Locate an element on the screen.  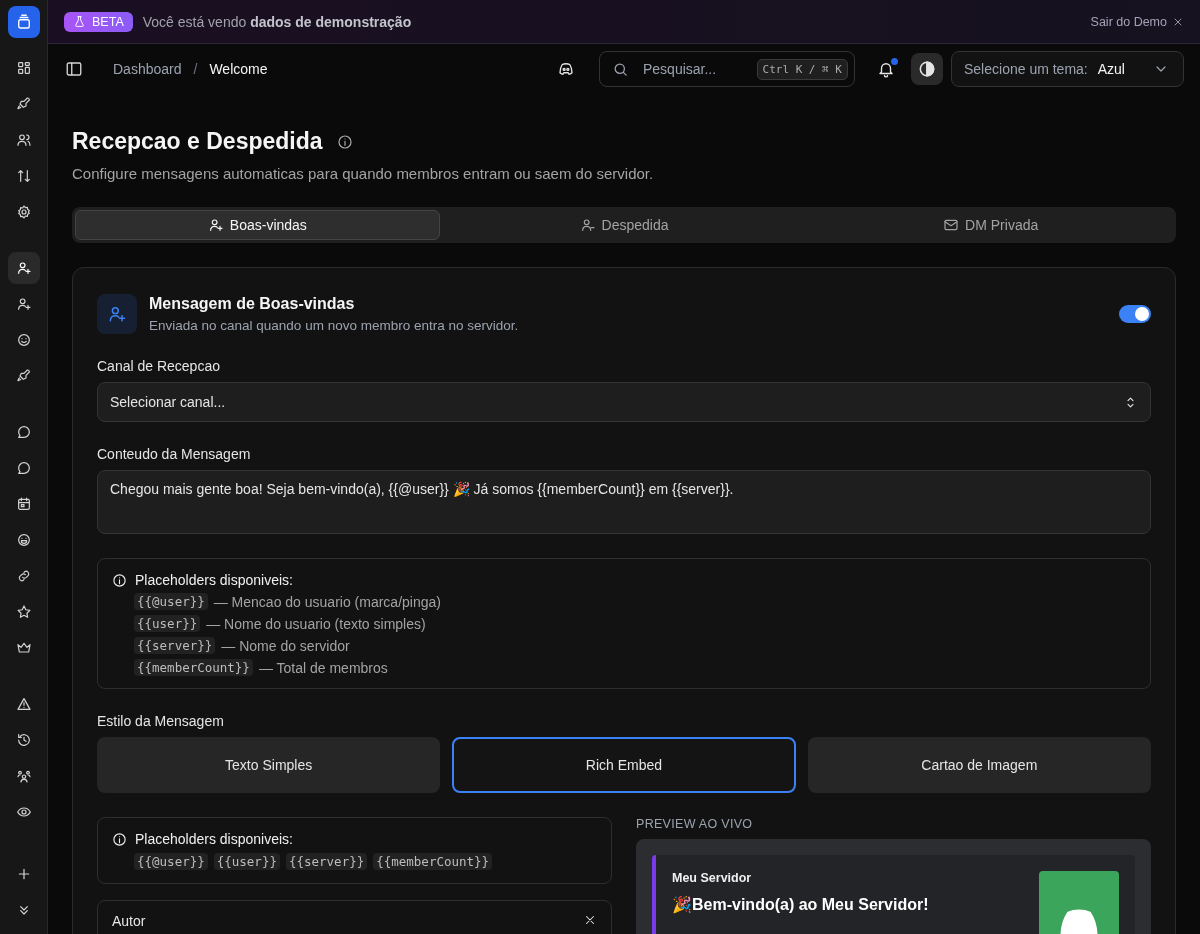
placeholder-description: — Mencao do usuario (marca/pinga) is located at coordinates (327, 601).